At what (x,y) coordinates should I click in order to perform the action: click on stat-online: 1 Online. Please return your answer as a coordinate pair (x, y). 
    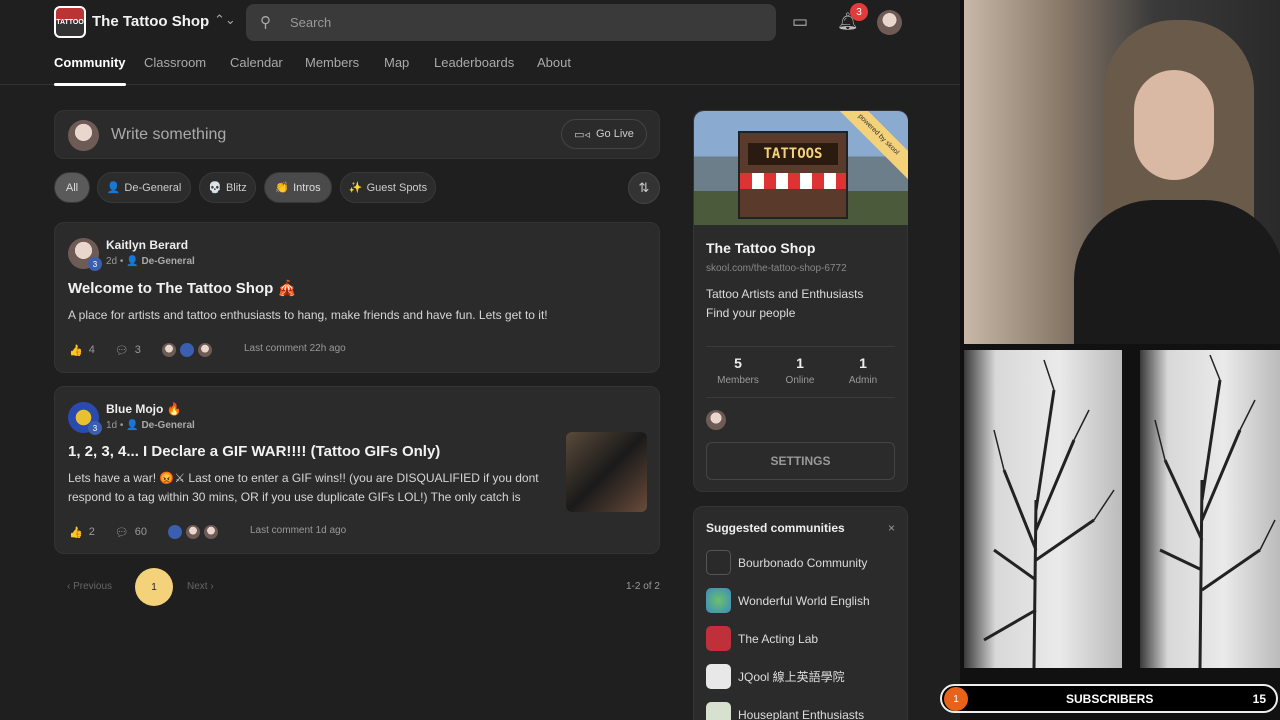
    Looking at the image, I should click on (800, 370).